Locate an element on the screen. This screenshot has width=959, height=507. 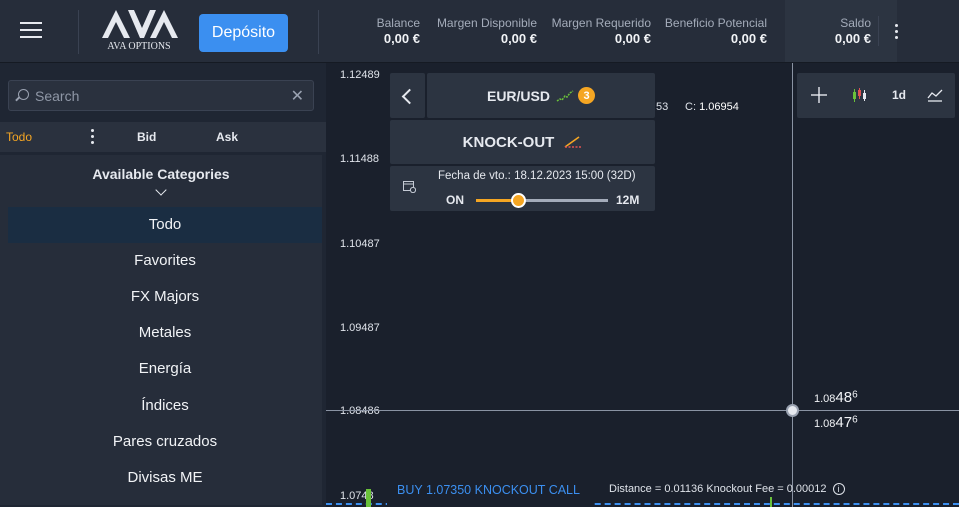
crosshair-handle is located at coordinates (792, 410).